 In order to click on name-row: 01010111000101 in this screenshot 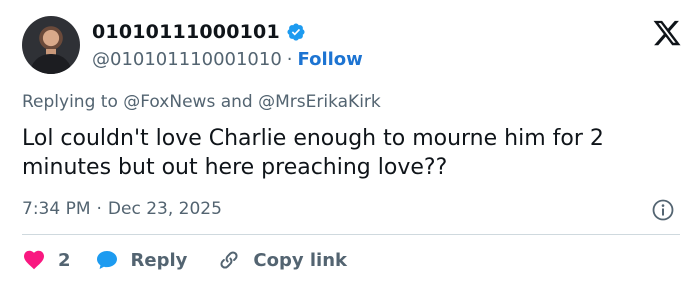, I will do `click(199, 32)`.